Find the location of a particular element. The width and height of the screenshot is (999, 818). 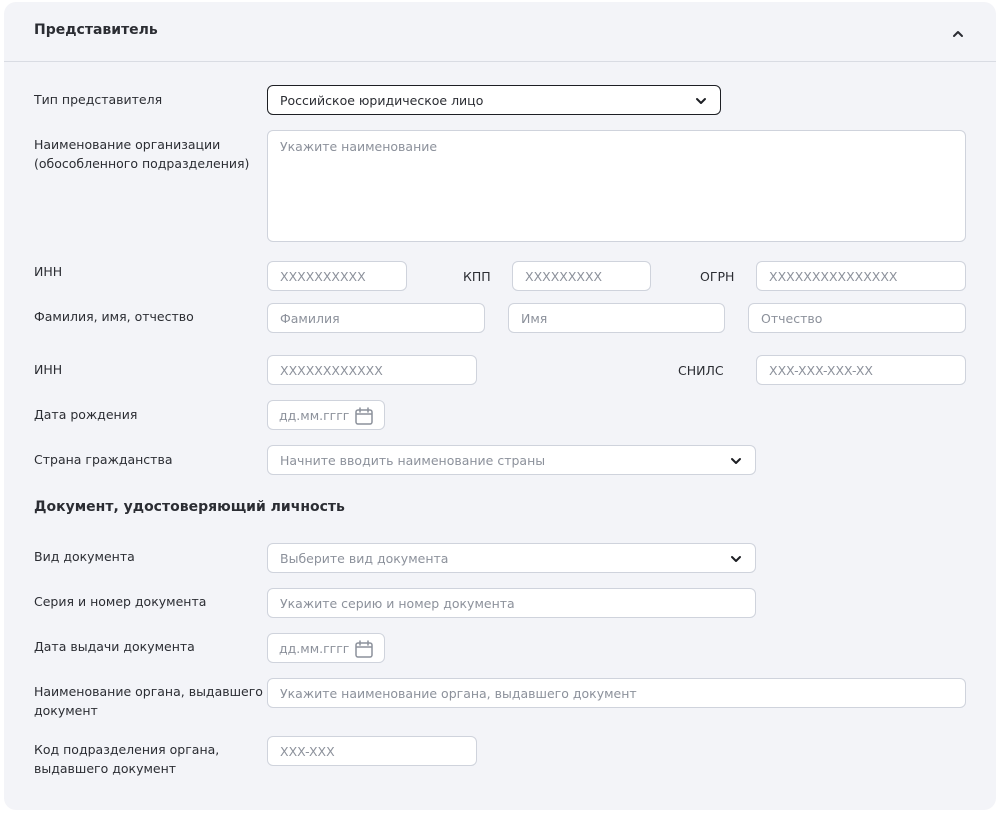

birth-date-label: Дата рождения is located at coordinates (86, 414).